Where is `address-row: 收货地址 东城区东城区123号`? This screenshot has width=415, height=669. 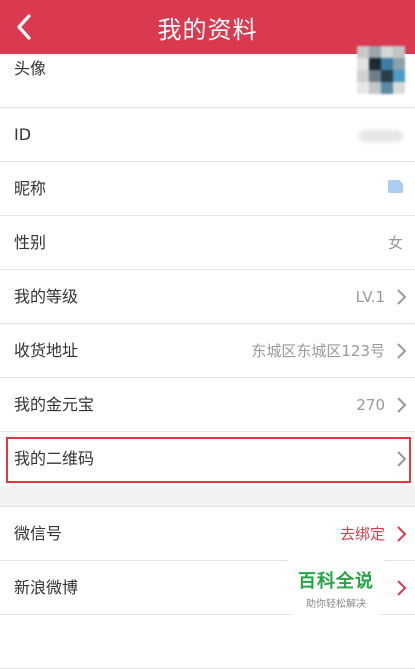
address-row: 收货地址 东城区东城区123号 is located at coordinates (207, 351).